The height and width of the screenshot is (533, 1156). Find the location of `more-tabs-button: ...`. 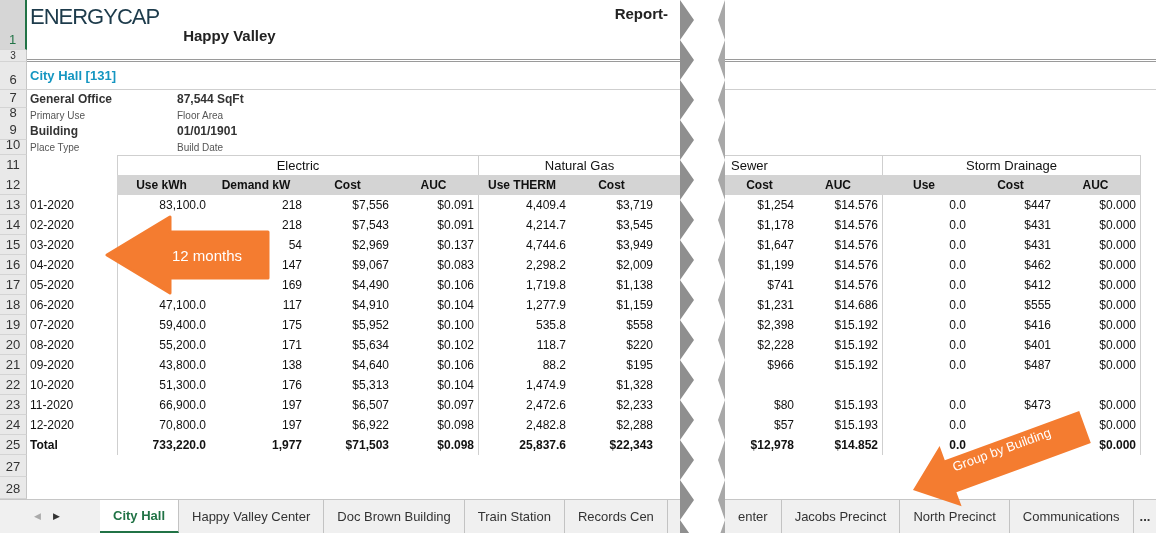

more-tabs-button: ... is located at coordinates (1144, 516).